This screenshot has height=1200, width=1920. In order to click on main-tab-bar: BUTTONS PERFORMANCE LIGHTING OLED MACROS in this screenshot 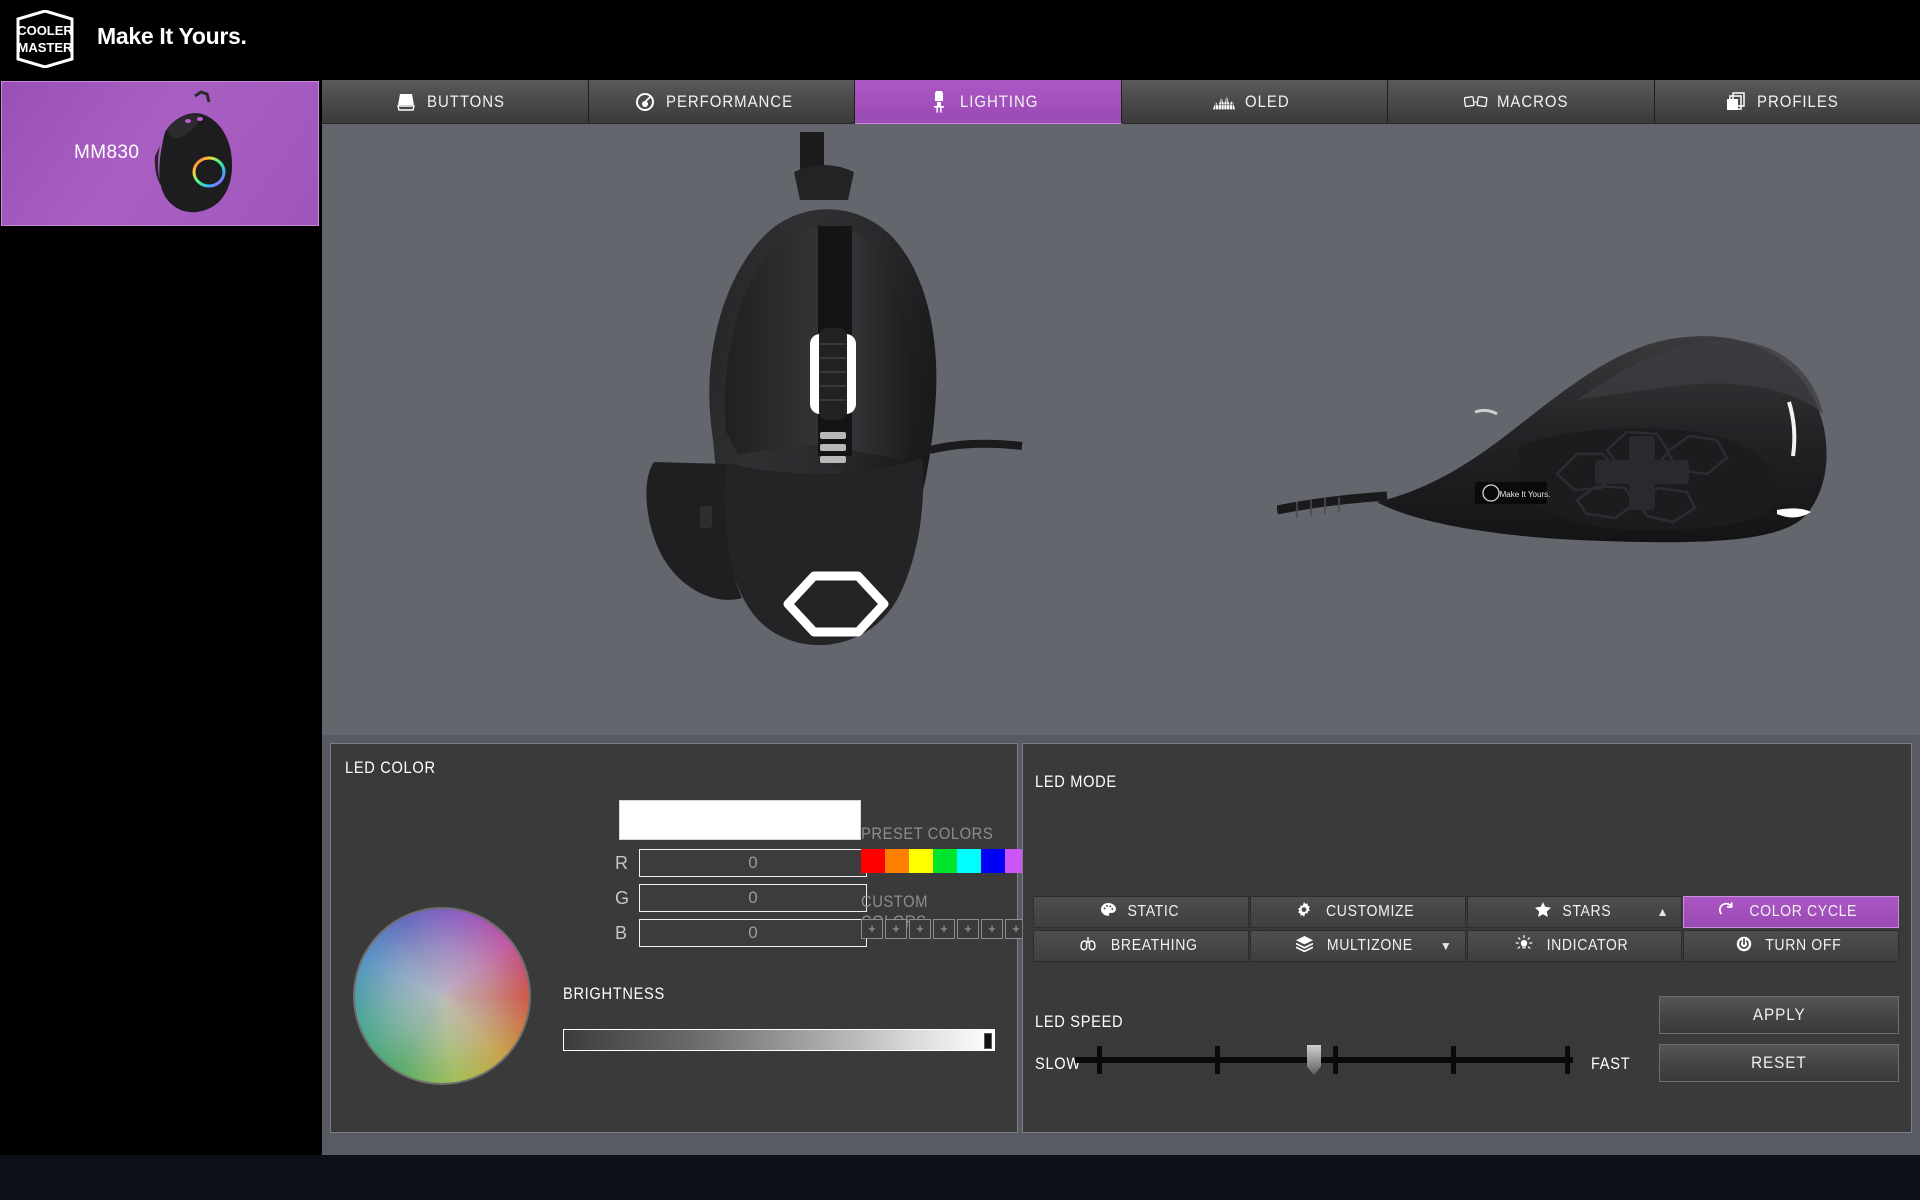, I will do `click(1121, 102)`.